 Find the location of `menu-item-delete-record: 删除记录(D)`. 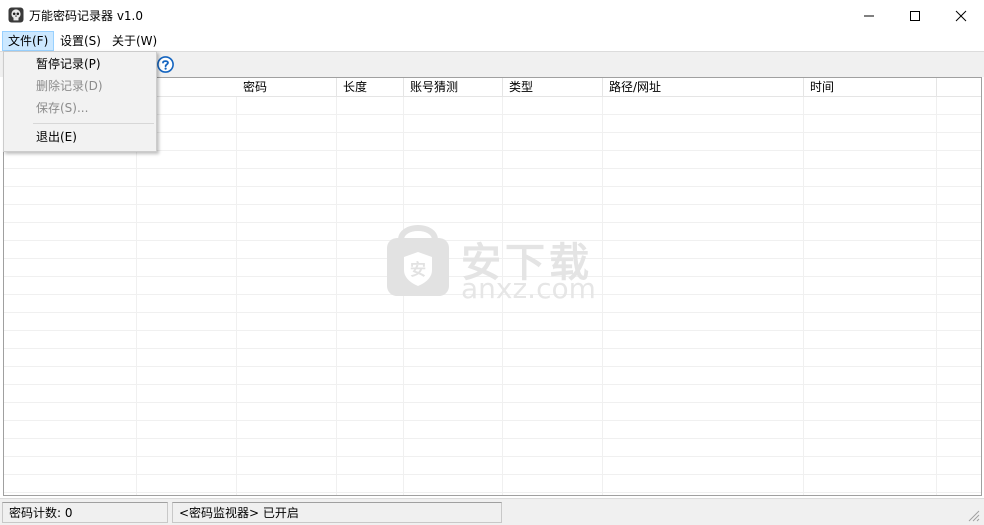

menu-item-delete-record: 删除记录(D) is located at coordinates (80, 86).